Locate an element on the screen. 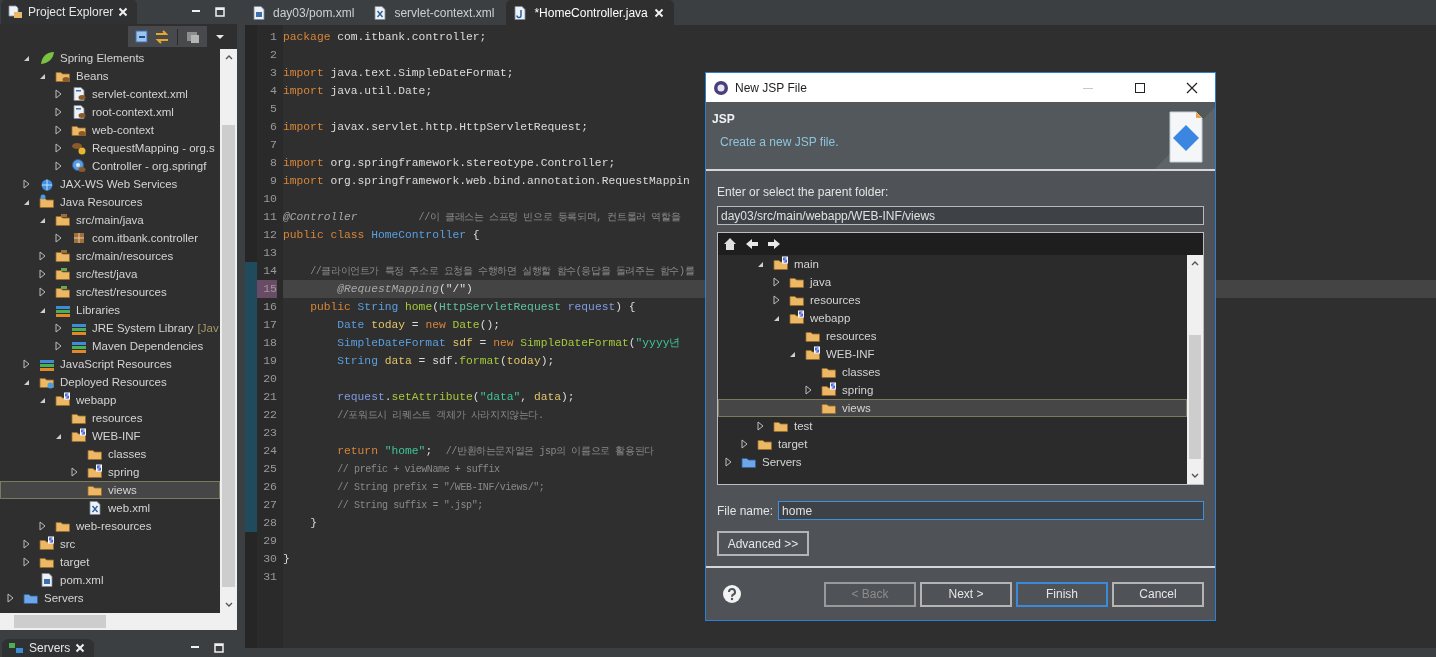 This screenshot has height=657, width=1436. tree-item: main is located at coordinates (952, 264).